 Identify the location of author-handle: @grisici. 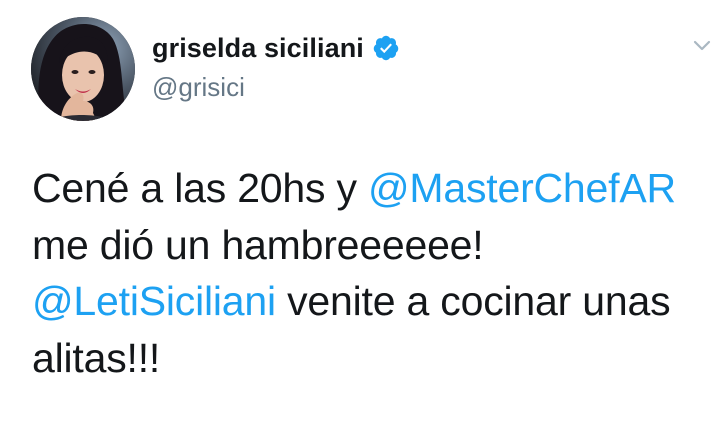
(198, 87).